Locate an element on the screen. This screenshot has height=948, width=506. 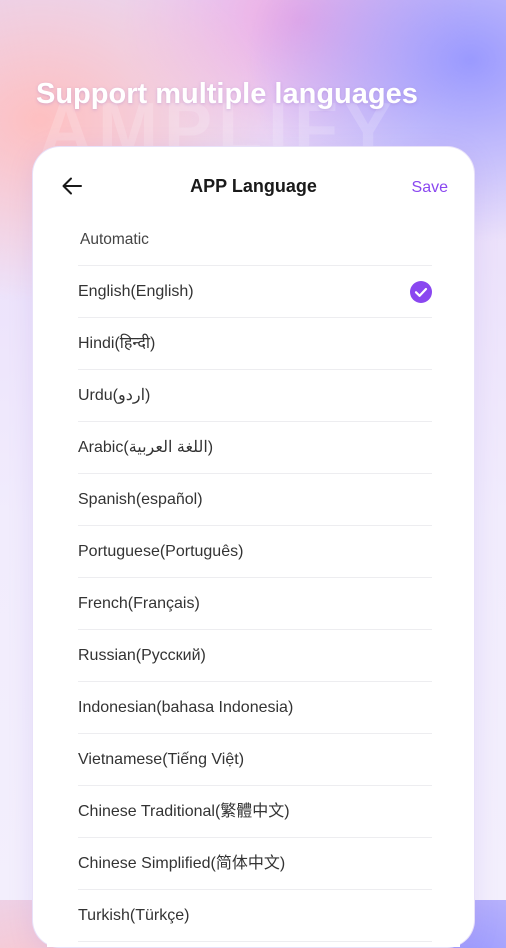
language-label: Russian(Русский) is located at coordinates (142, 655).